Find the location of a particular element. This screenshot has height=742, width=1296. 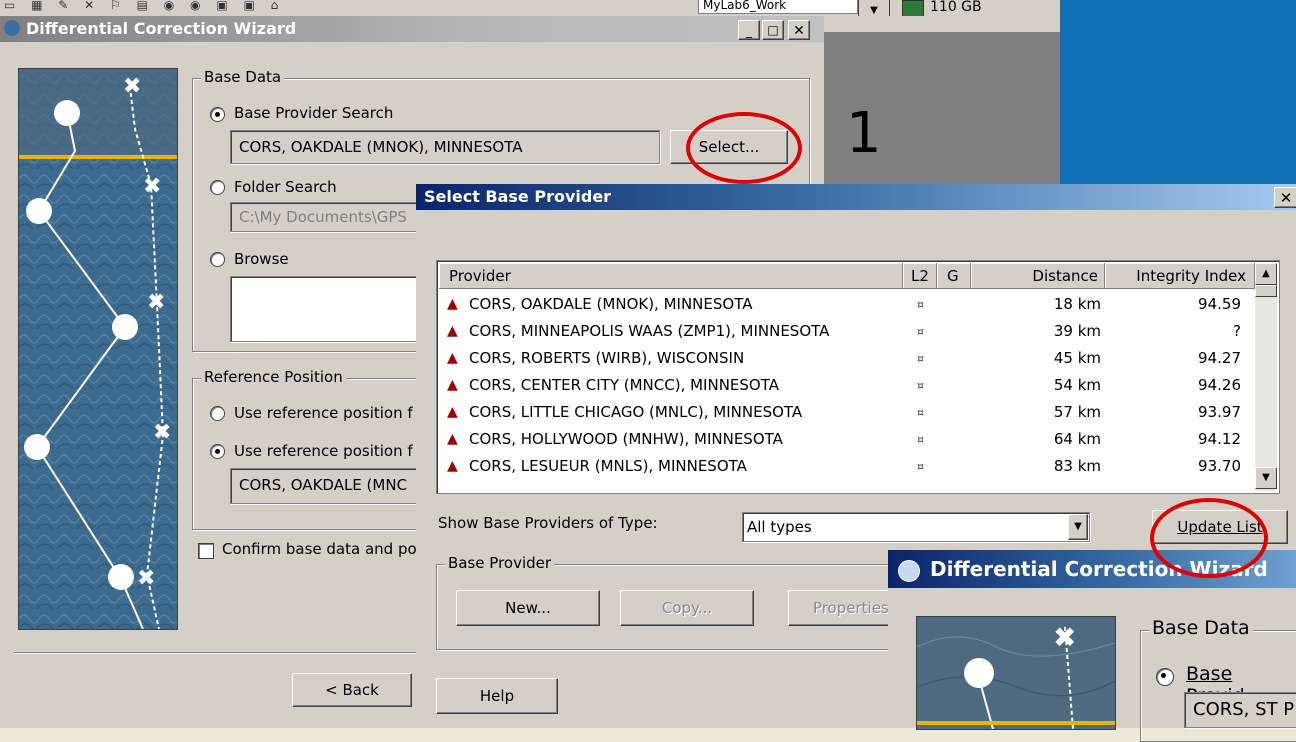

provider-cell: CORS, LESUEUR (MNLS), MINNESOTA is located at coordinates (608, 466).